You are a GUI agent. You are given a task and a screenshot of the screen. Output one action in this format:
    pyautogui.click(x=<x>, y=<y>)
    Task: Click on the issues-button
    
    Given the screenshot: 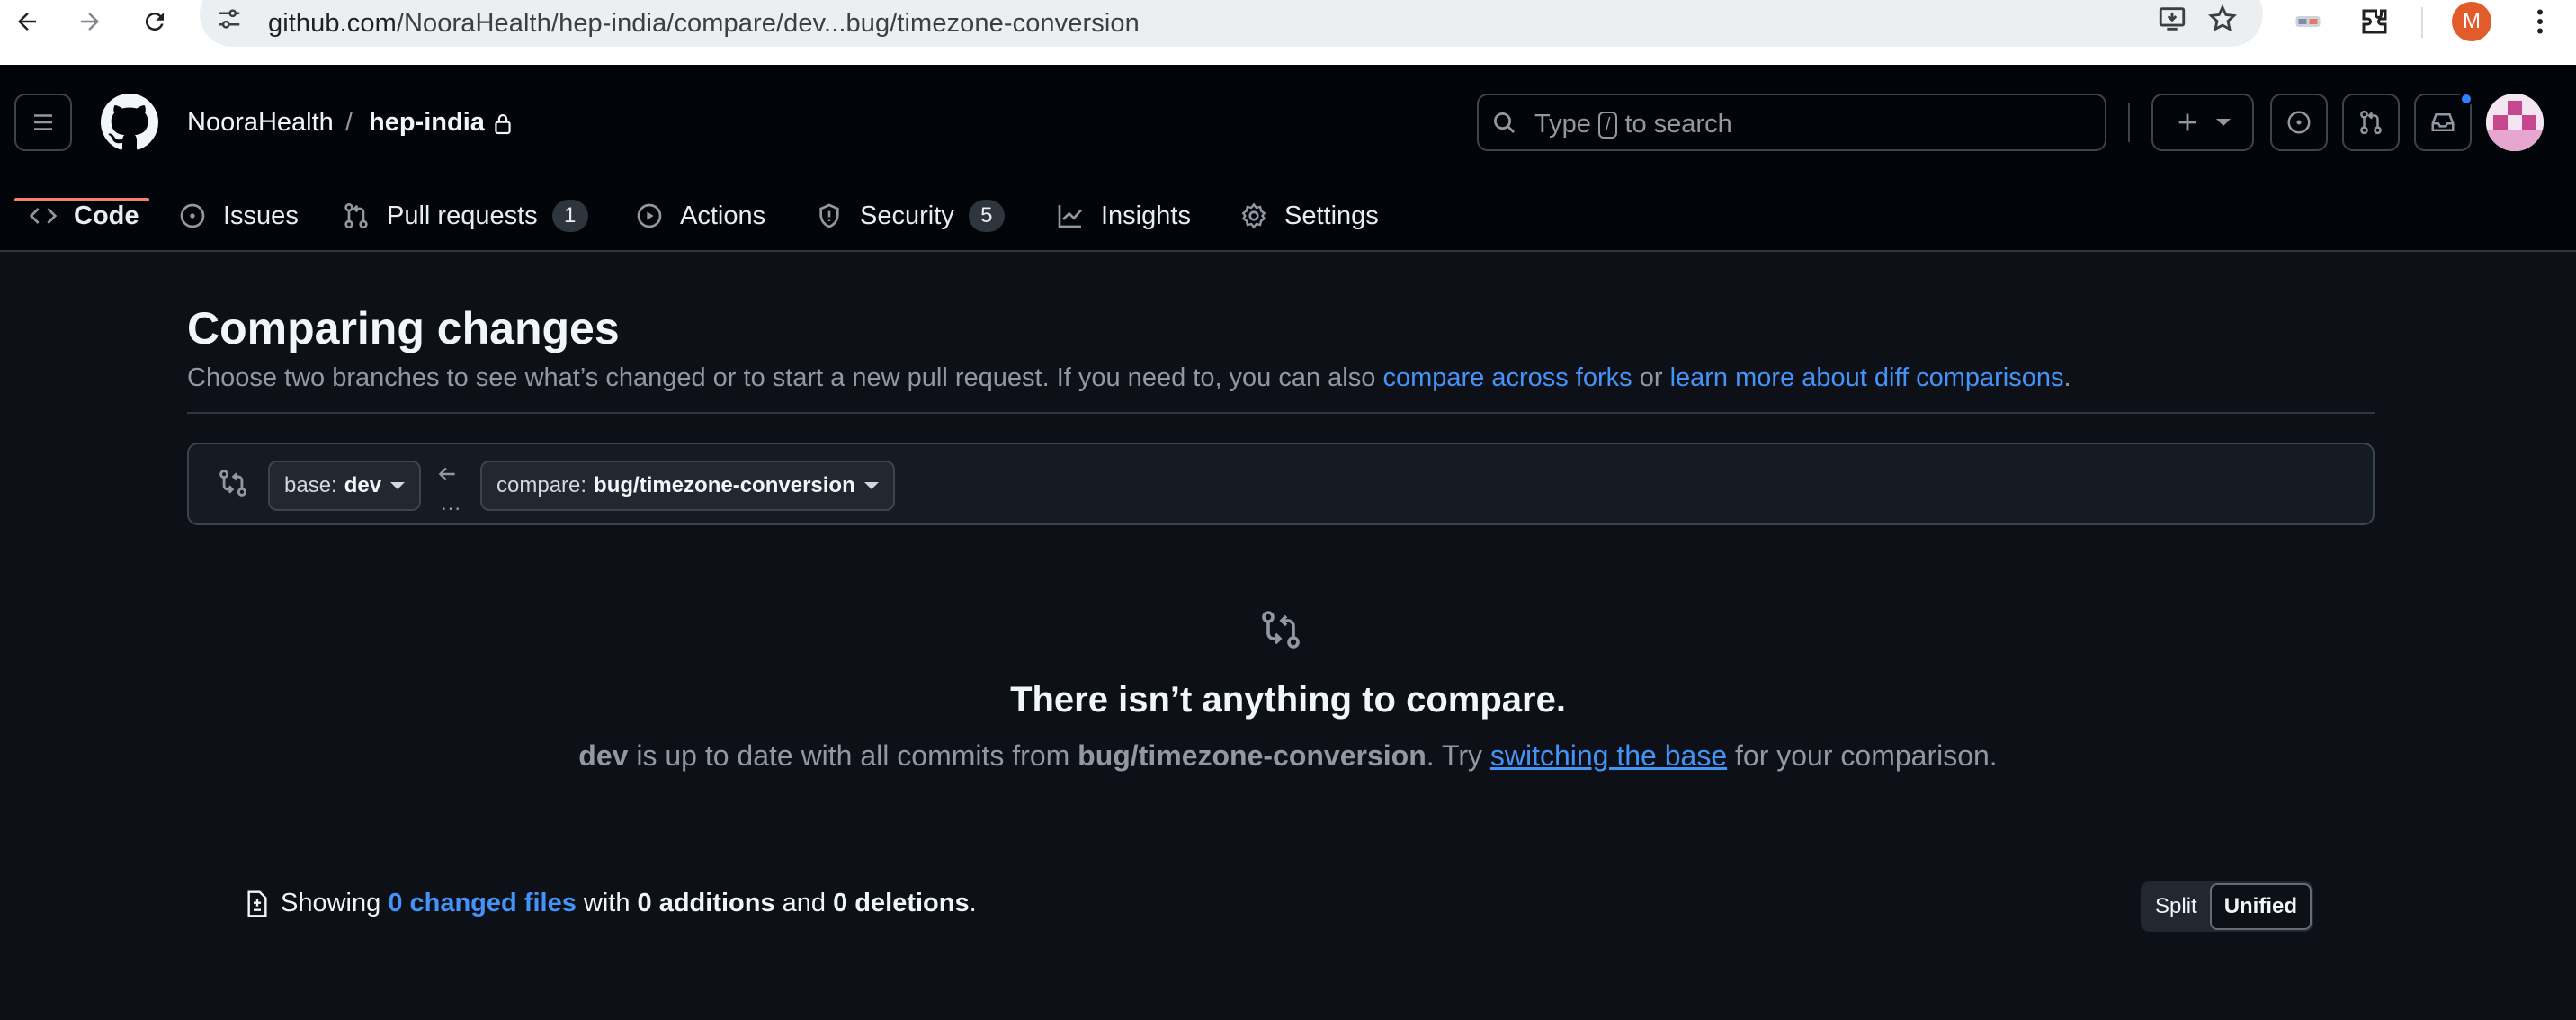 What is the action you would take?
    pyautogui.click(x=2299, y=122)
    